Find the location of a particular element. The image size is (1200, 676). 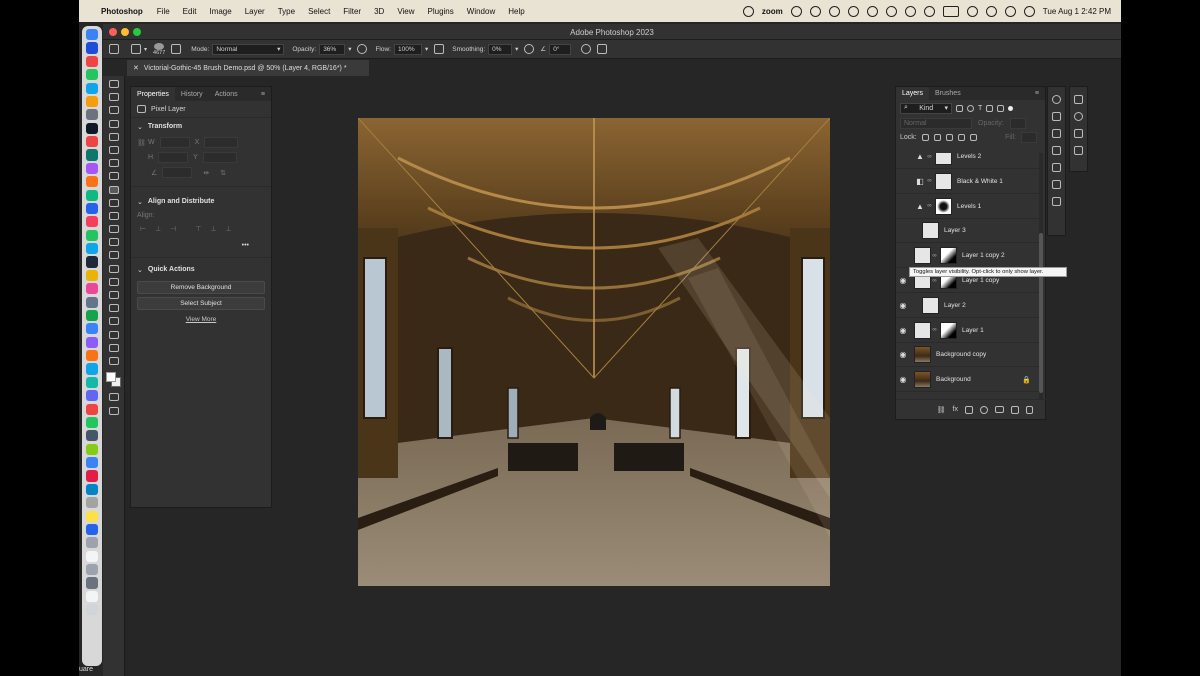

control-center-icon is located at coordinates (1010, 11).